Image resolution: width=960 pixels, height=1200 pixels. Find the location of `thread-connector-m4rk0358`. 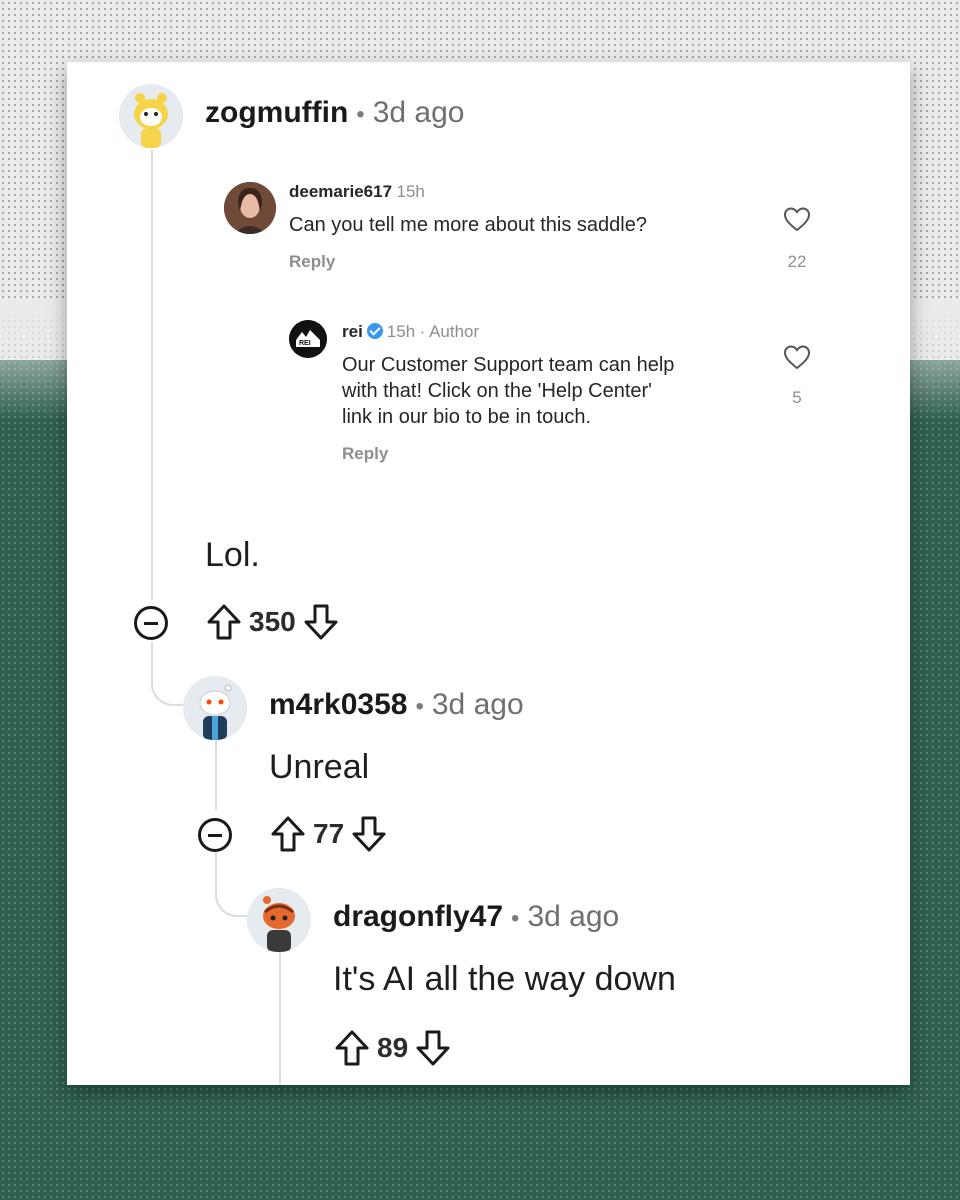

thread-connector-m4rk0358 is located at coordinates (167, 679).